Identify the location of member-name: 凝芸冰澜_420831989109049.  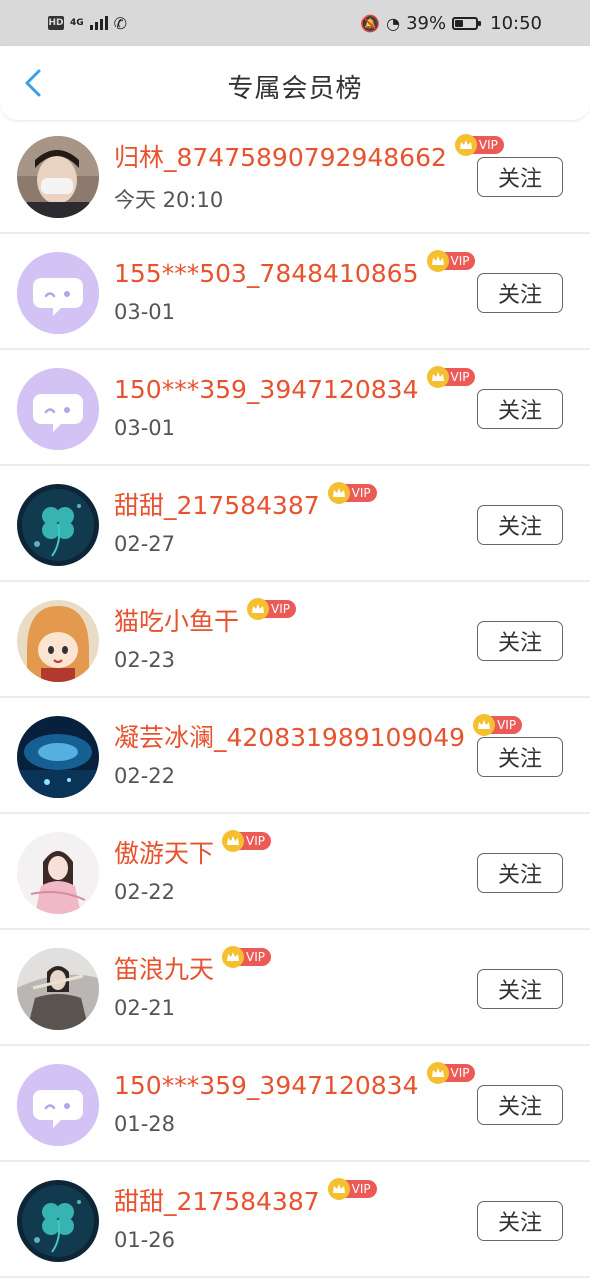
(289, 738).